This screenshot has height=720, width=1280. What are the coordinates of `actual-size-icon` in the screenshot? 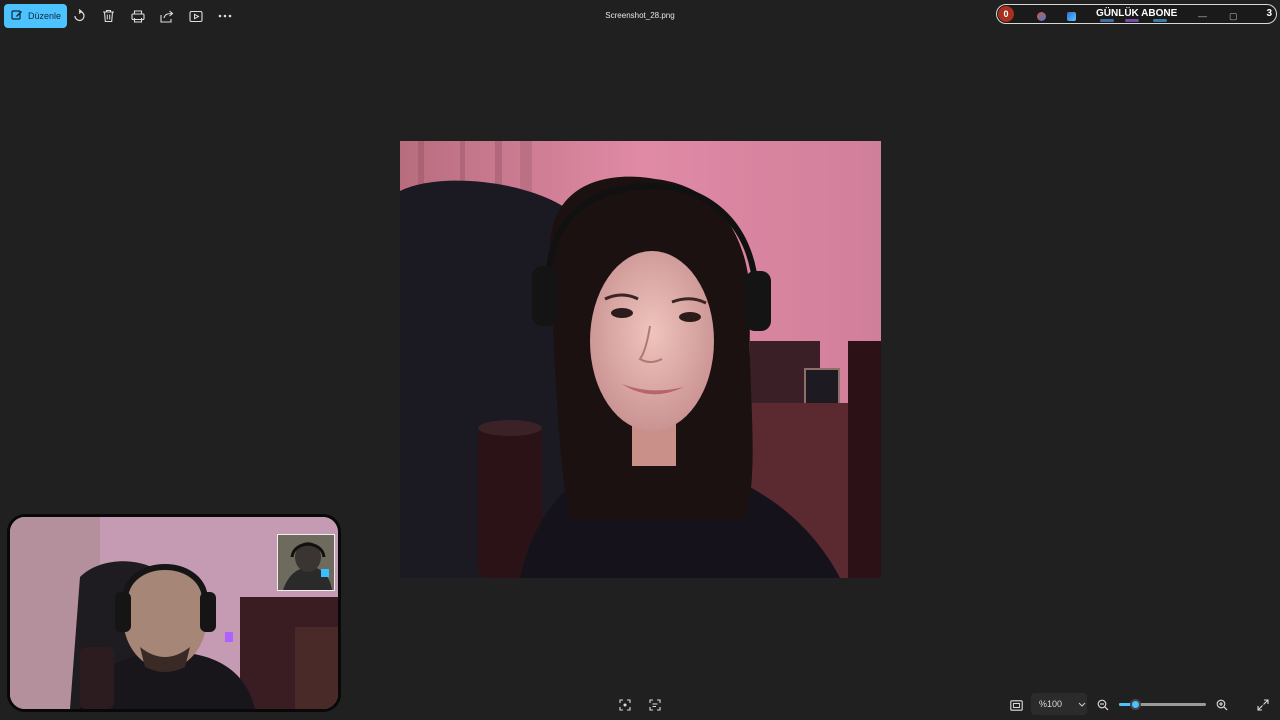 It's located at (1016, 705).